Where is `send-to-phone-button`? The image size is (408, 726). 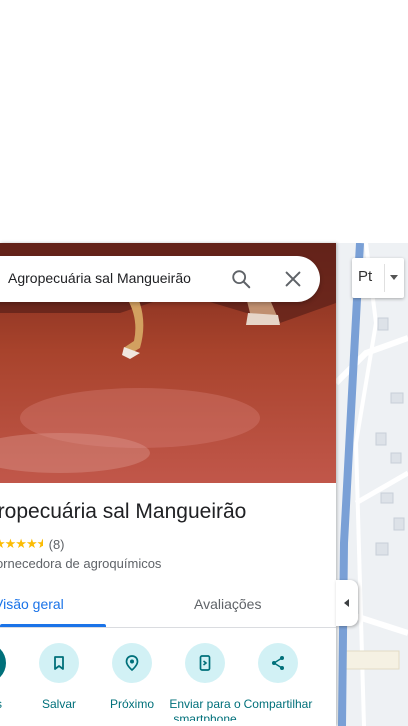
send-to-phone-button is located at coordinates (205, 663).